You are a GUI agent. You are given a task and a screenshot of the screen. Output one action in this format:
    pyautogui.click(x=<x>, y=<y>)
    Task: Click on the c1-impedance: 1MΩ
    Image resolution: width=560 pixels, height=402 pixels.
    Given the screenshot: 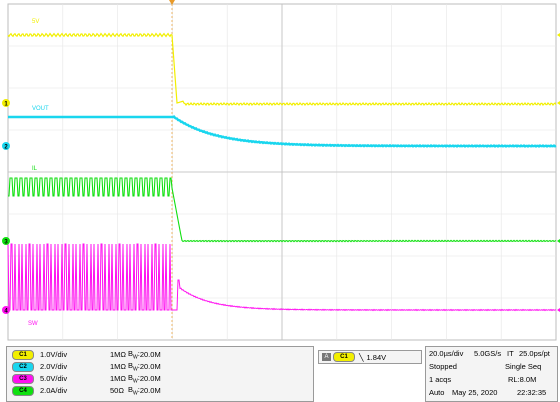 What is the action you would take?
    pyautogui.click(x=118, y=354)
    